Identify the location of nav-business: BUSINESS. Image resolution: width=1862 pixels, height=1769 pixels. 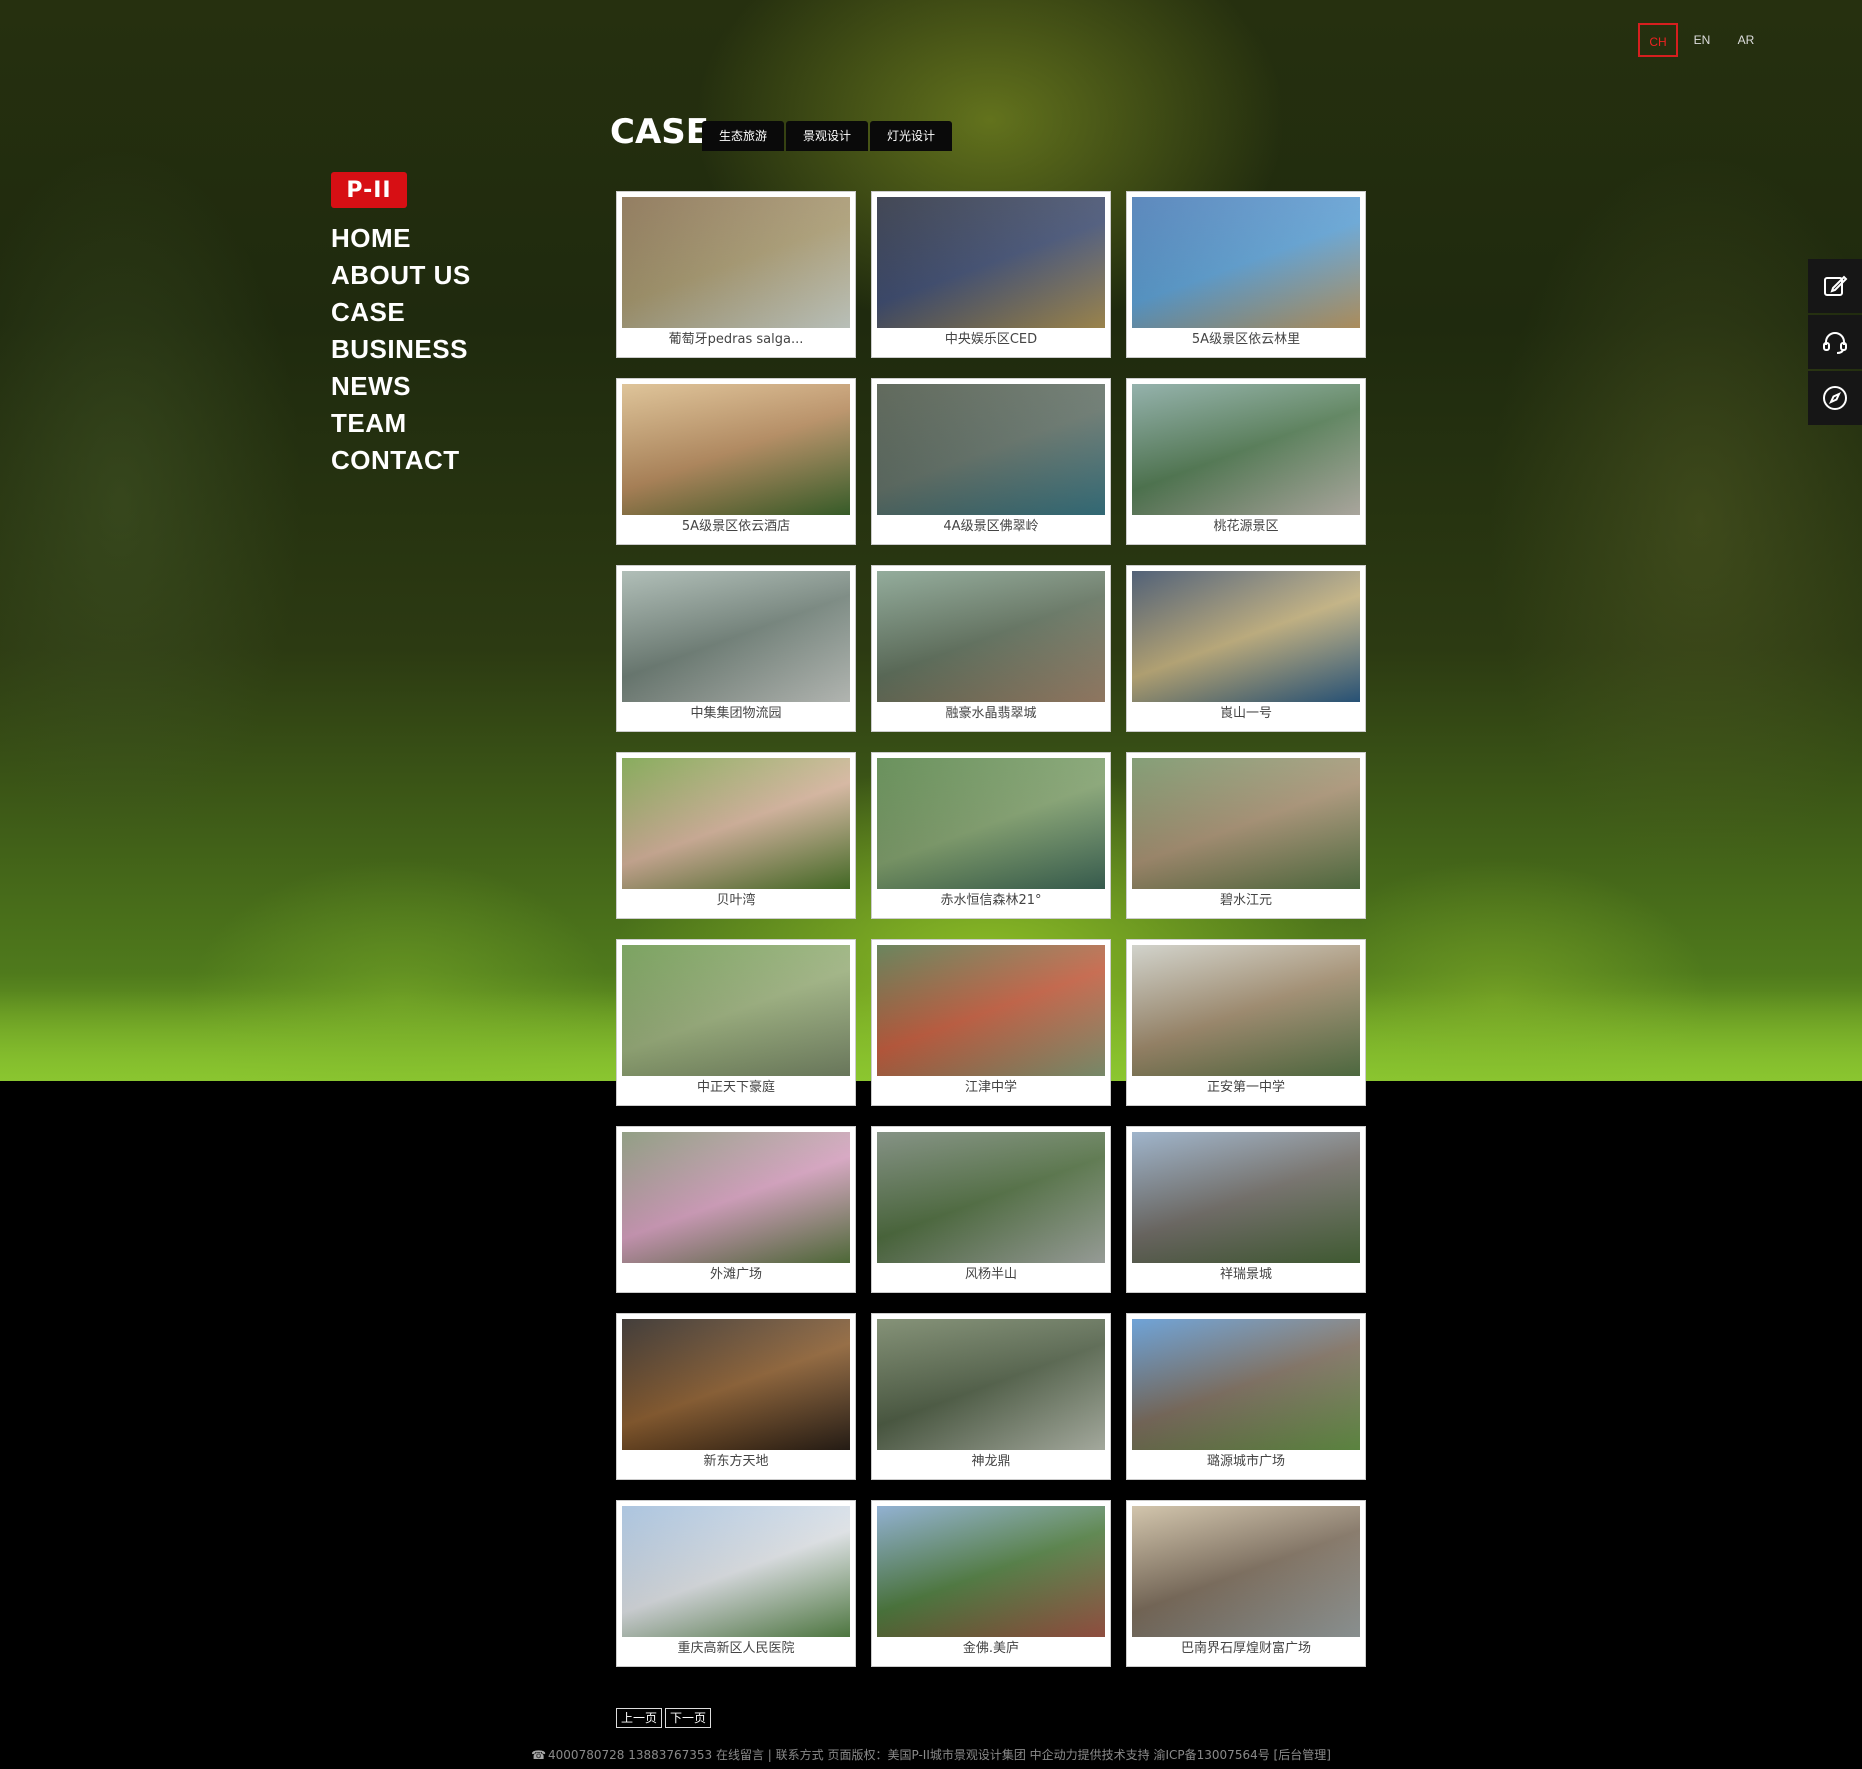
(401, 349).